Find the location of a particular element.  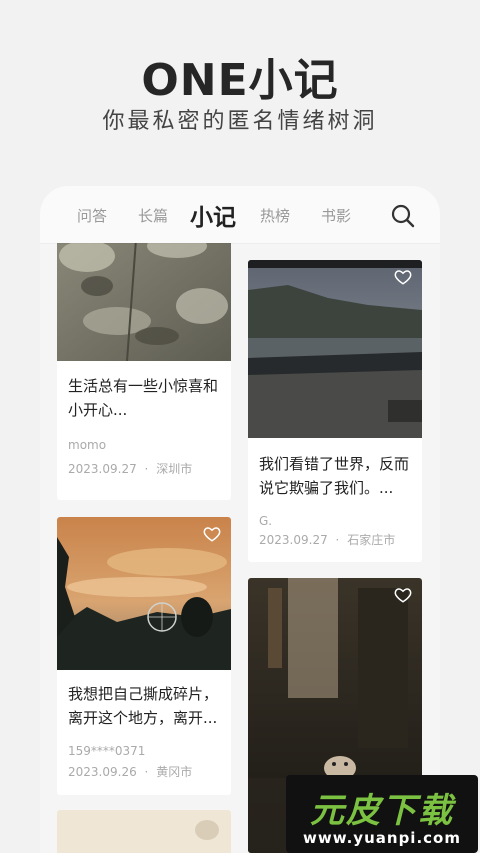

tab-qa: 问答 is located at coordinates (92, 215).